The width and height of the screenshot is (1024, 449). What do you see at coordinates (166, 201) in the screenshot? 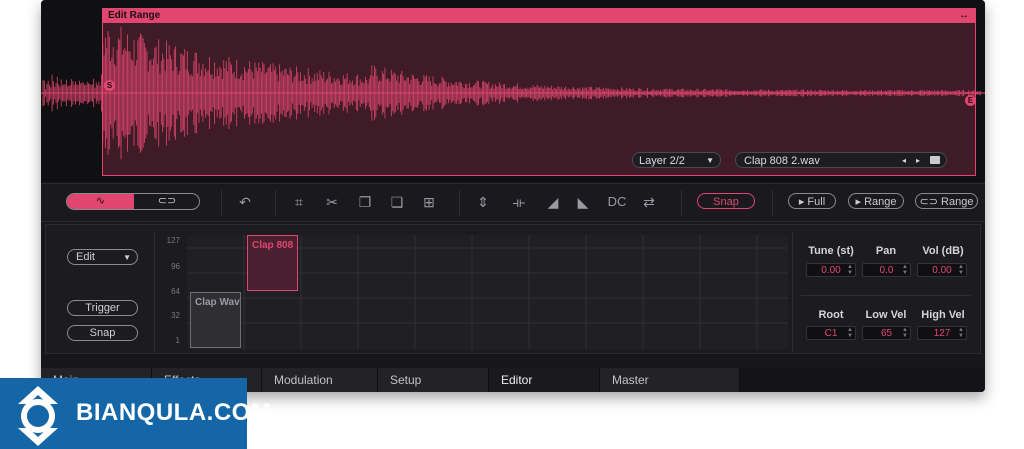
I see `loop-view-icon: ⊂⊃` at bounding box center [166, 201].